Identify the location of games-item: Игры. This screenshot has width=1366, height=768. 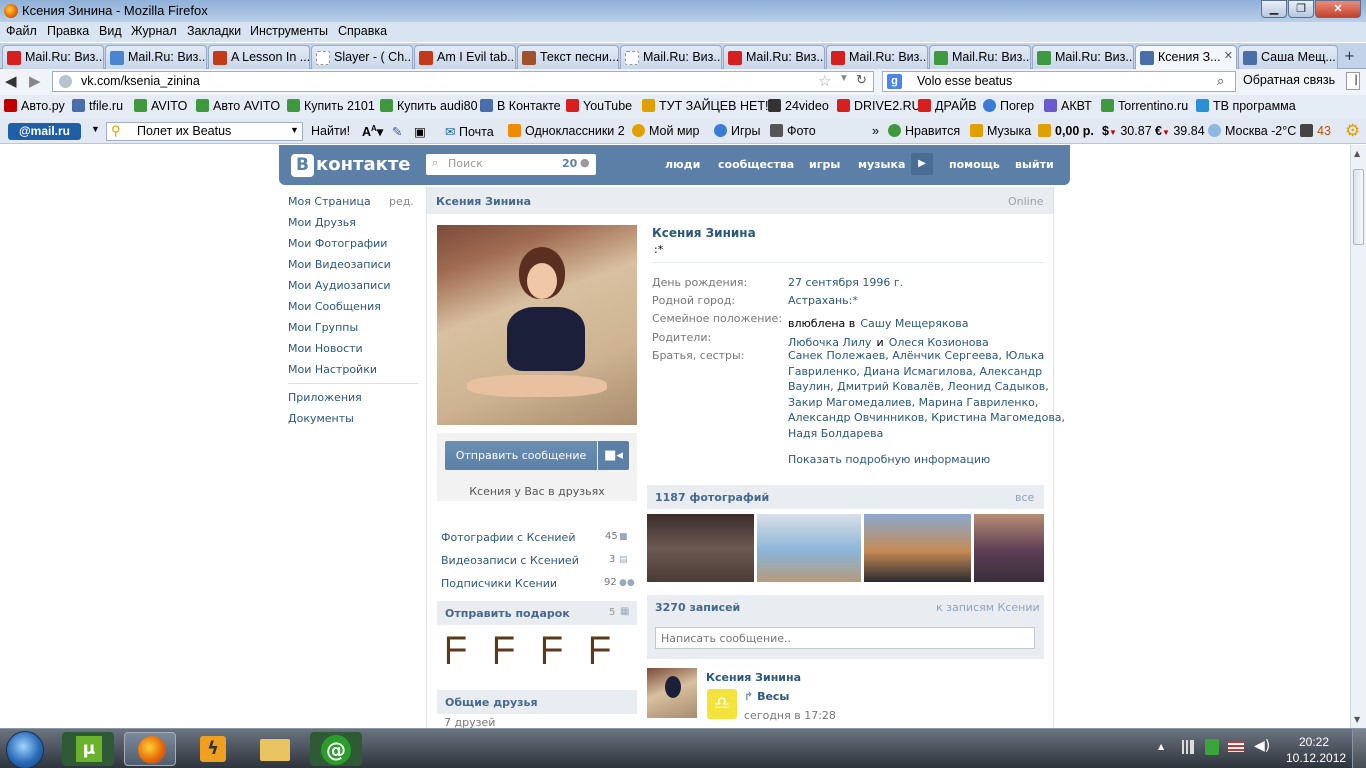
(737, 131).